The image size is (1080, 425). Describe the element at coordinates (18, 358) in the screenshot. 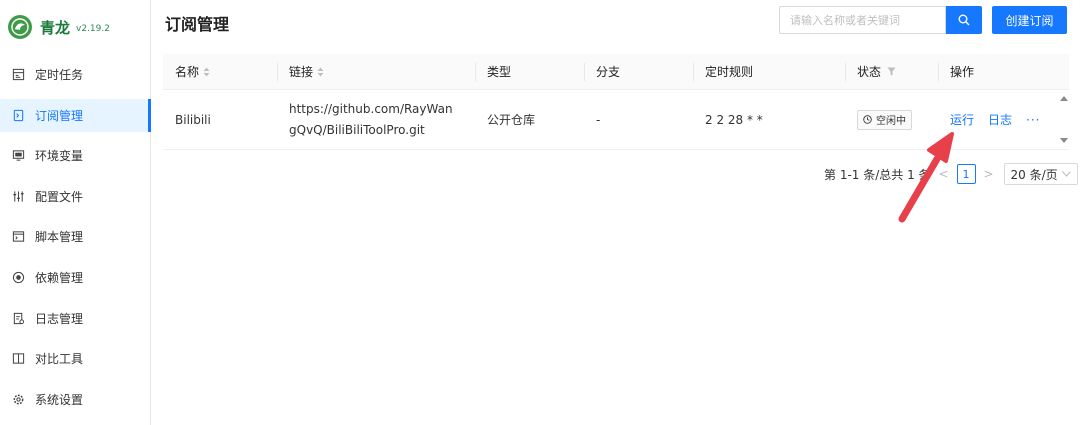

I see `diff-icon` at that location.